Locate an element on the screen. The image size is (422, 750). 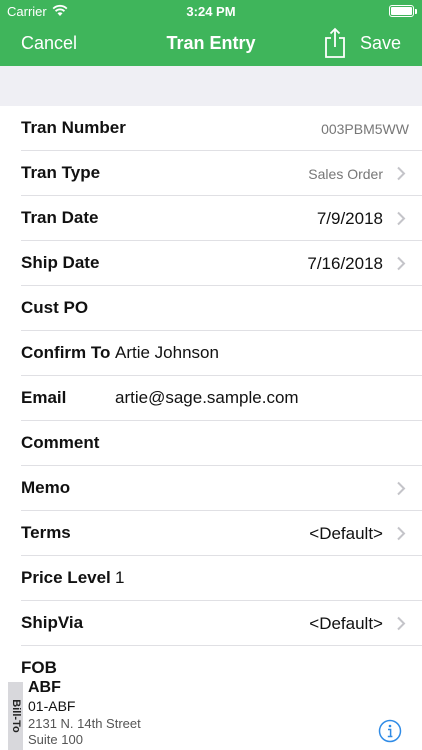
confirm-to-label: Confirm To is located at coordinates (66, 352).